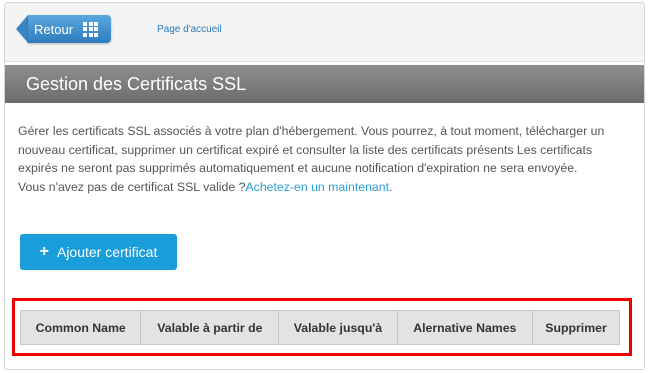 Image resolution: width=648 pixels, height=373 pixels. Describe the element at coordinates (80, 327) in the screenshot. I see `column-header-common-name: Common Name` at that location.